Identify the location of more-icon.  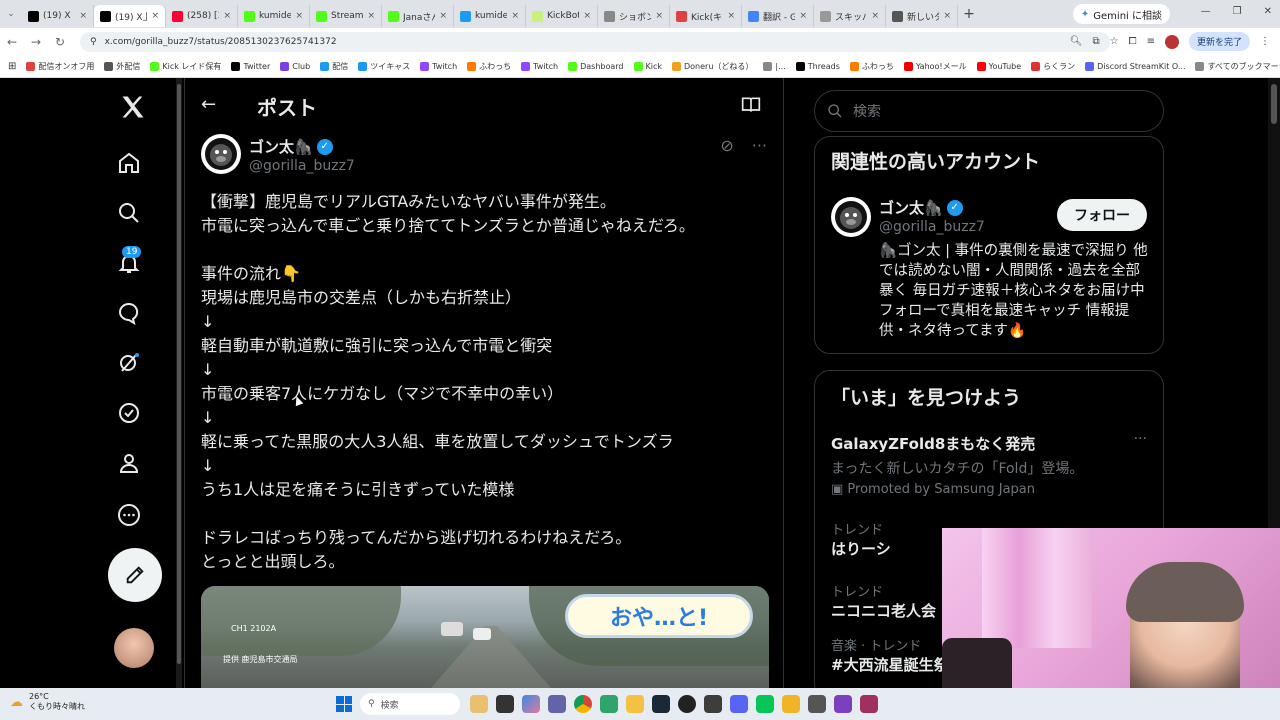
(129, 515).